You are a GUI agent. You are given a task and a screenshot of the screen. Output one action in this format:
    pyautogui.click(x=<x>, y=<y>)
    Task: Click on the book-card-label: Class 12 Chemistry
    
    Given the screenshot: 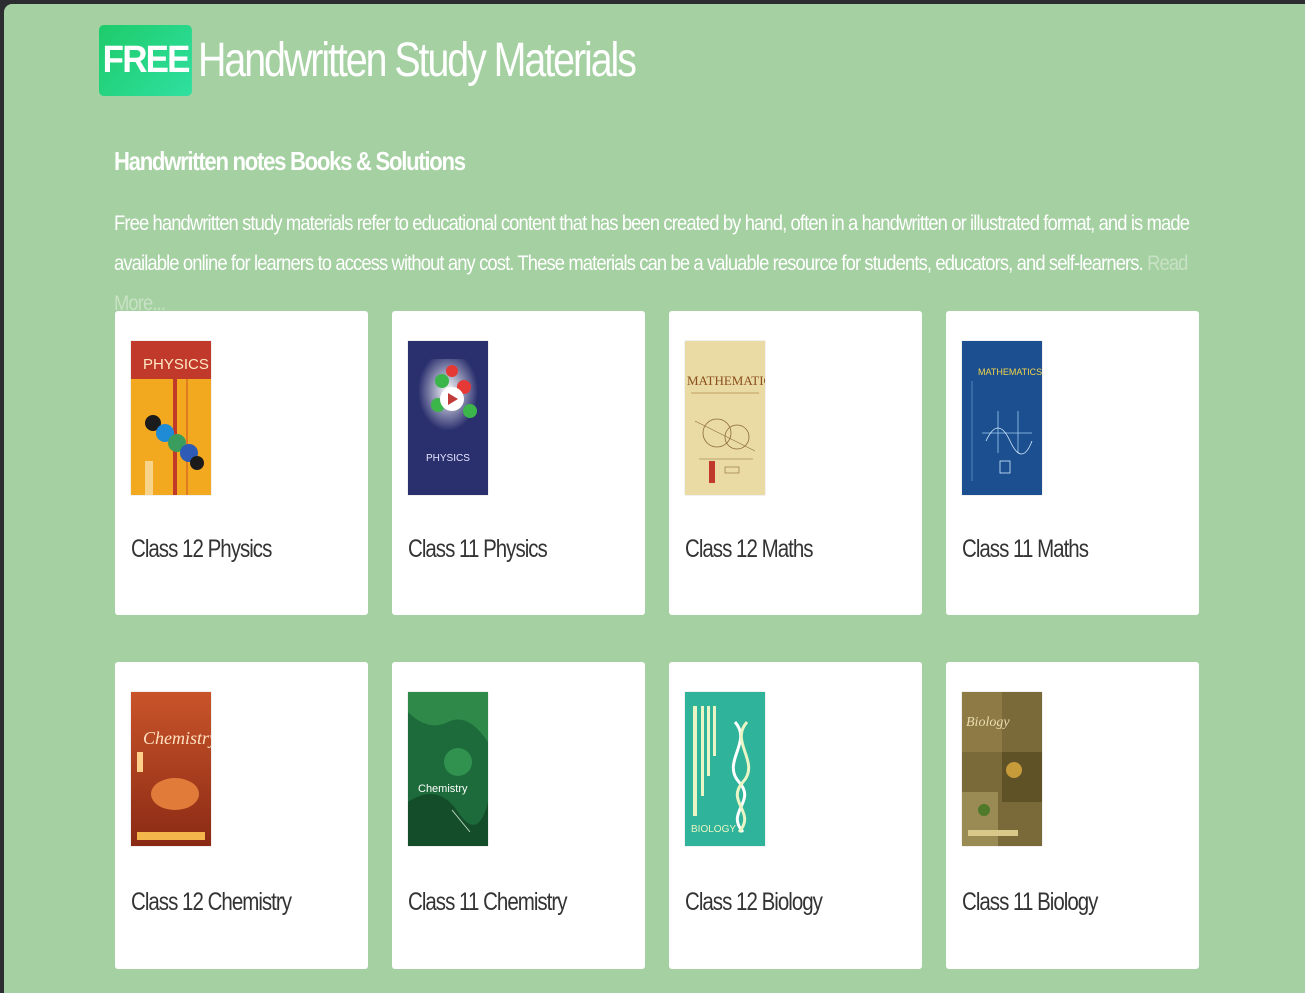 What is the action you would take?
    pyautogui.click(x=211, y=902)
    